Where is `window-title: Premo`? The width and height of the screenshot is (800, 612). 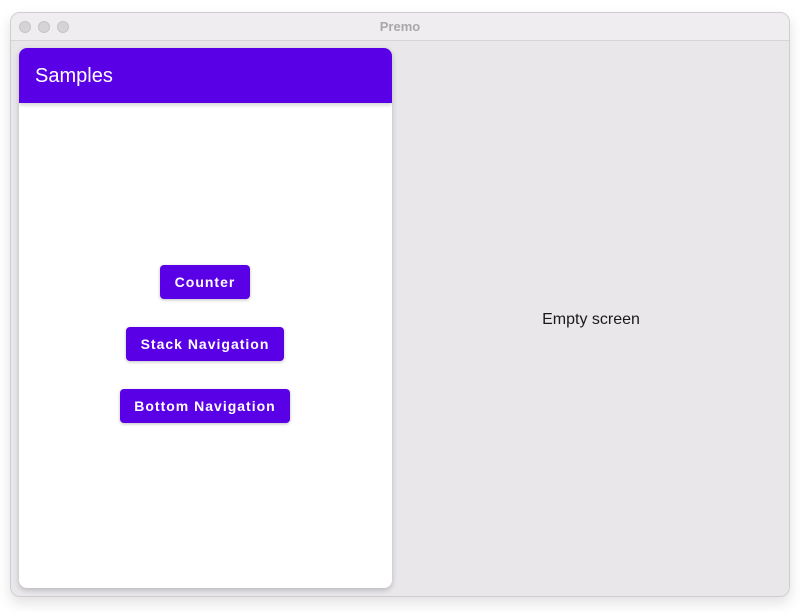
window-title: Premo is located at coordinates (400, 26).